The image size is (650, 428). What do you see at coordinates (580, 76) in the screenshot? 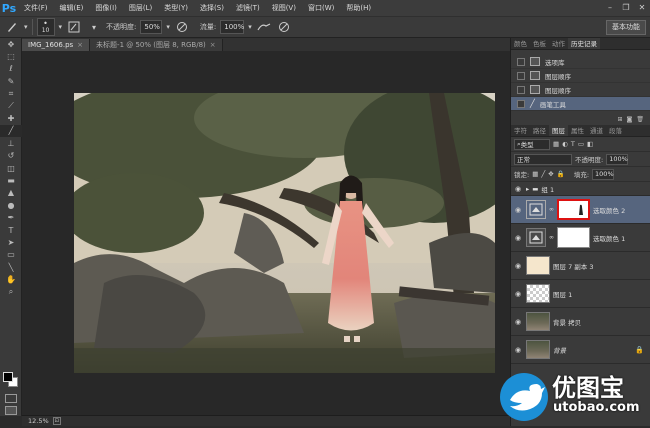
I see `history-item: 图层顺序` at bounding box center [580, 76].